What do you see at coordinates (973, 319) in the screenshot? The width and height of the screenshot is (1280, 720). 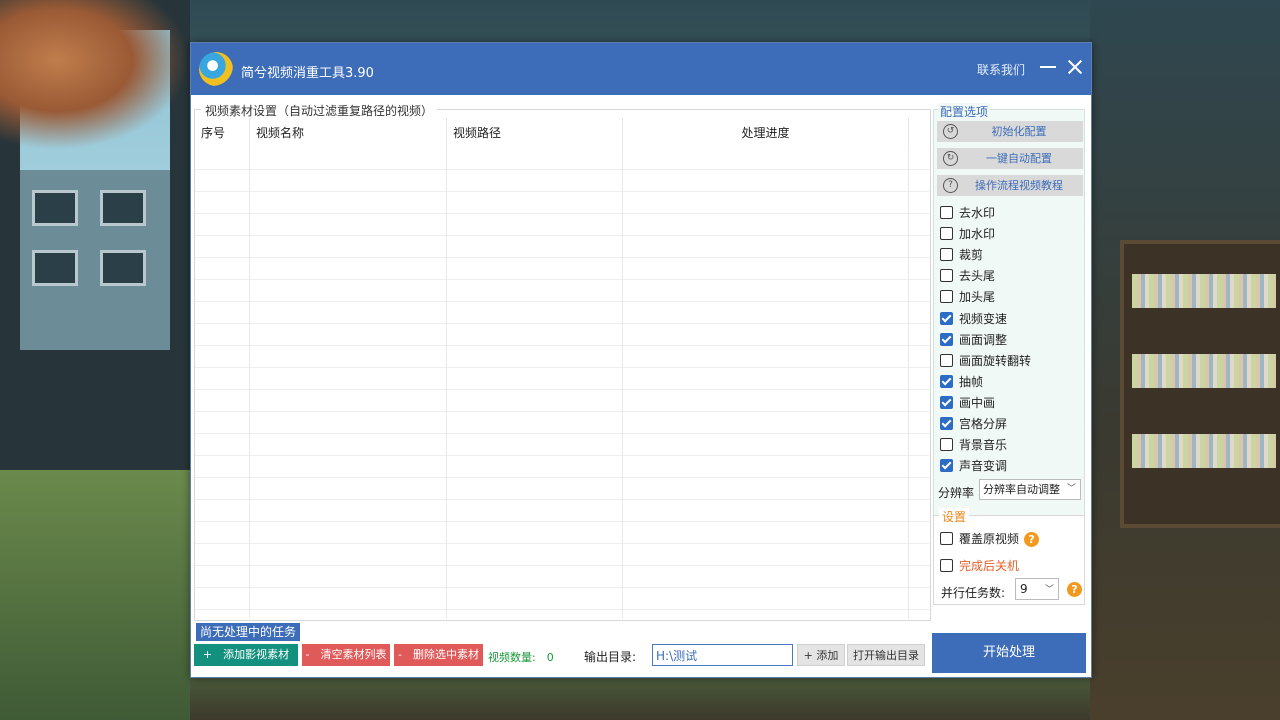 I see `option-5: 视频变速` at bounding box center [973, 319].